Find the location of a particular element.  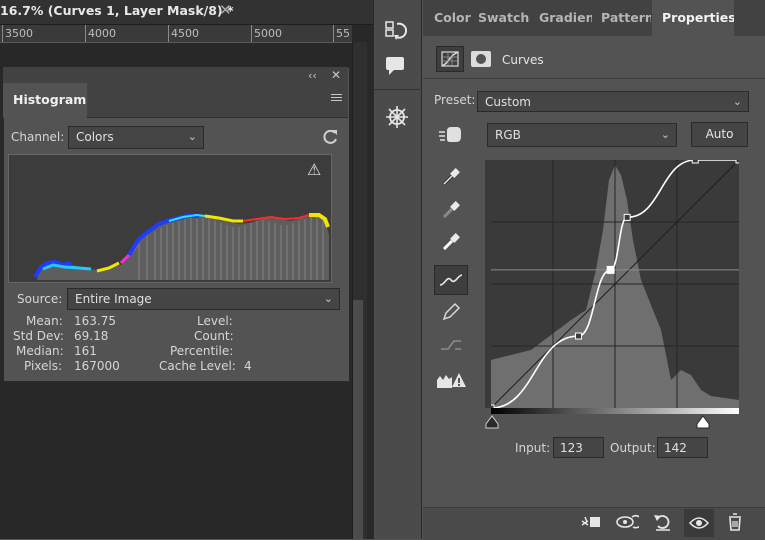

input-label: Input: is located at coordinates (533, 448).